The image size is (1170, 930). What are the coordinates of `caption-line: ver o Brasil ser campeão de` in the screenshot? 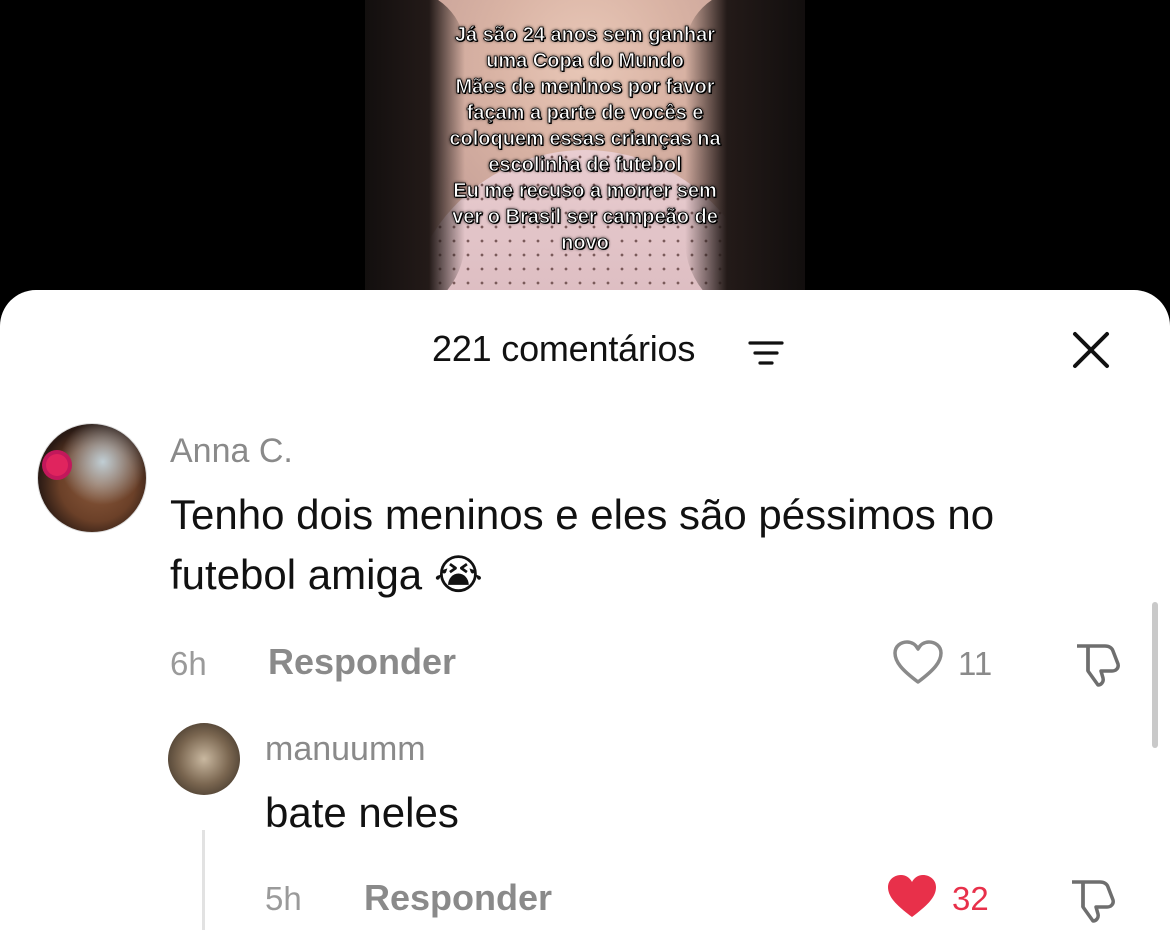 It's located at (585, 217).